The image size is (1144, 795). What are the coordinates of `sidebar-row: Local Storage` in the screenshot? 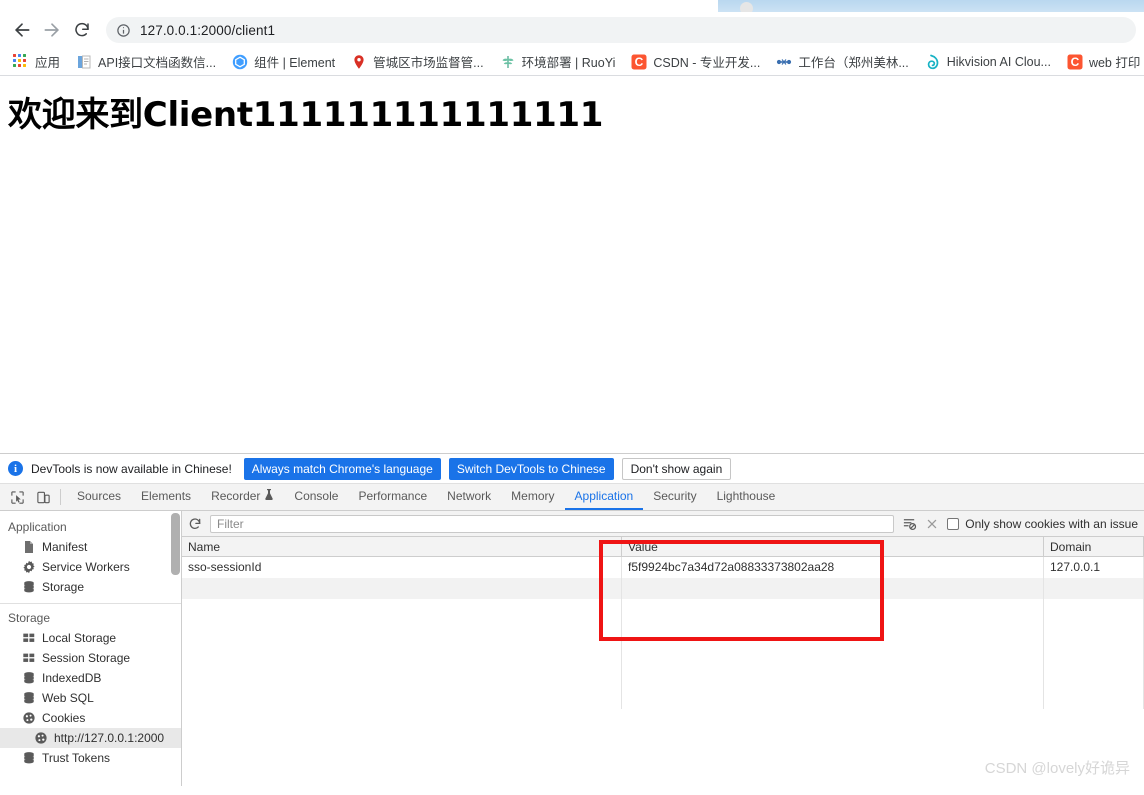 It's located at (90, 638).